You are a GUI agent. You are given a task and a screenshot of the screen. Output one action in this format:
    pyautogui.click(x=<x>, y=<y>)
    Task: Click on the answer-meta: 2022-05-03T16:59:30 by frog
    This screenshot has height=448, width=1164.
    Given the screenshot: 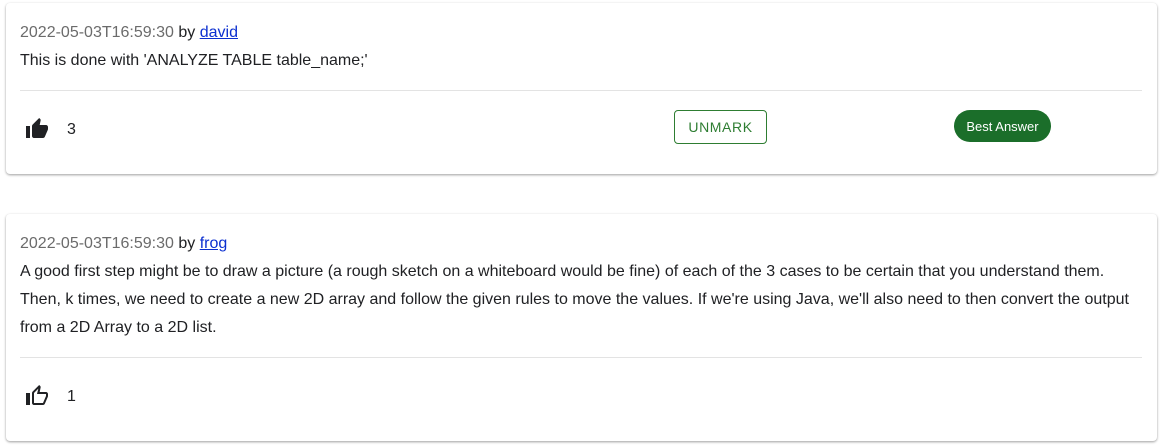 What is the action you would take?
    pyautogui.click(x=123, y=244)
    